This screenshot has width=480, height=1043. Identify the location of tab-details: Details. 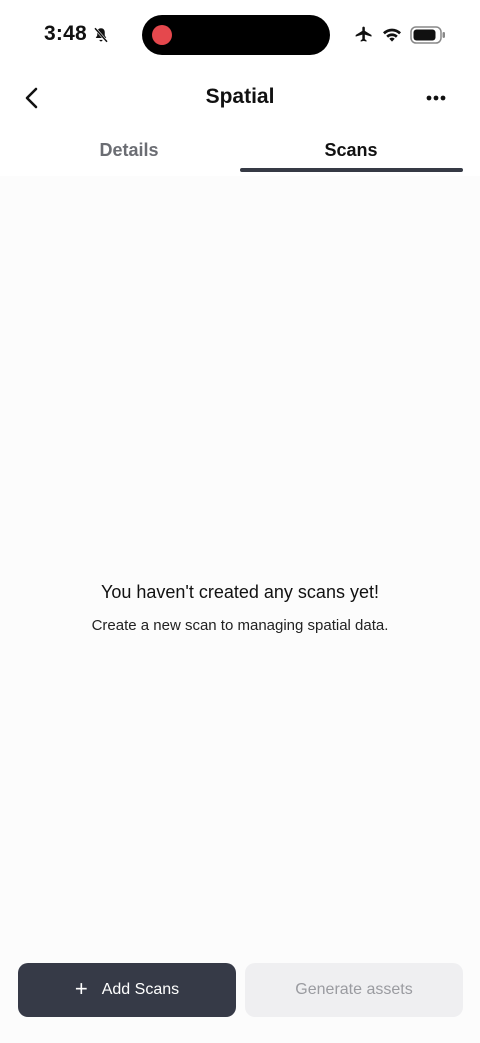
(129, 151).